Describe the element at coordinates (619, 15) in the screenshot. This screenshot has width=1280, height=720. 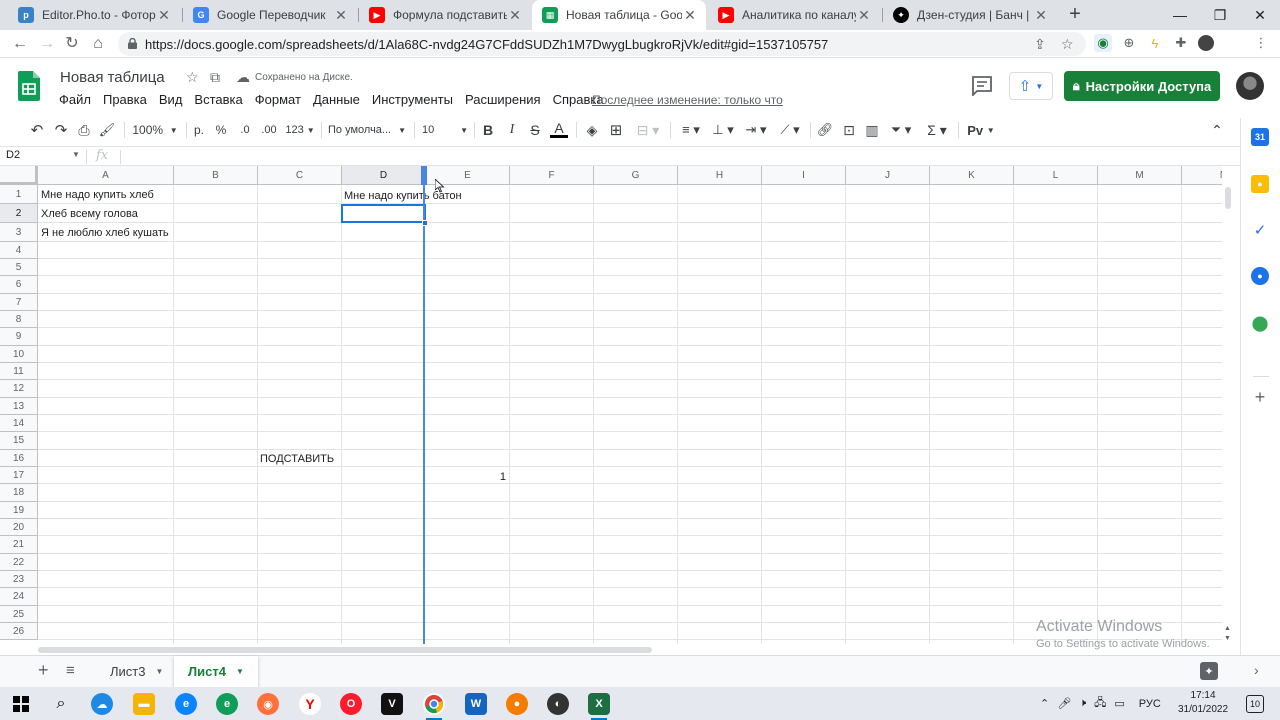
I see `browser-tab-sheets: ▦ Новая таблица - Google Таблицы ✕` at that location.